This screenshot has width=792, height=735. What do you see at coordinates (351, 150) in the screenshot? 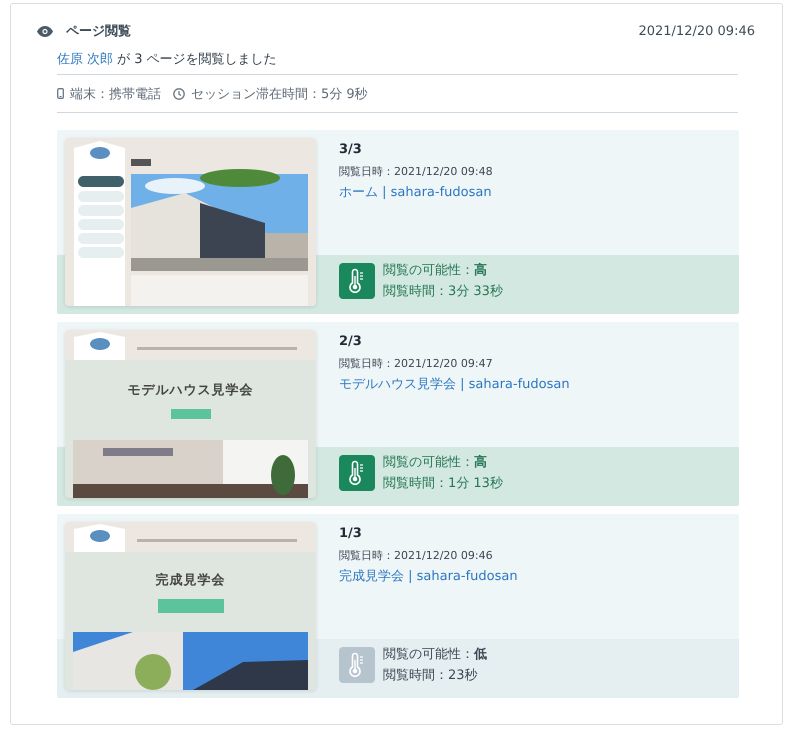
I see `page-count: 3/3` at bounding box center [351, 150].